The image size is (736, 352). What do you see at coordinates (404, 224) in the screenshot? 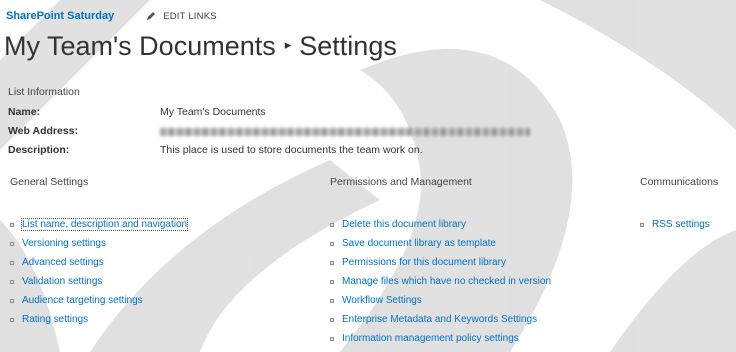
I see `delete-library-link: Delete this document library` at bounding box center [404, 224].